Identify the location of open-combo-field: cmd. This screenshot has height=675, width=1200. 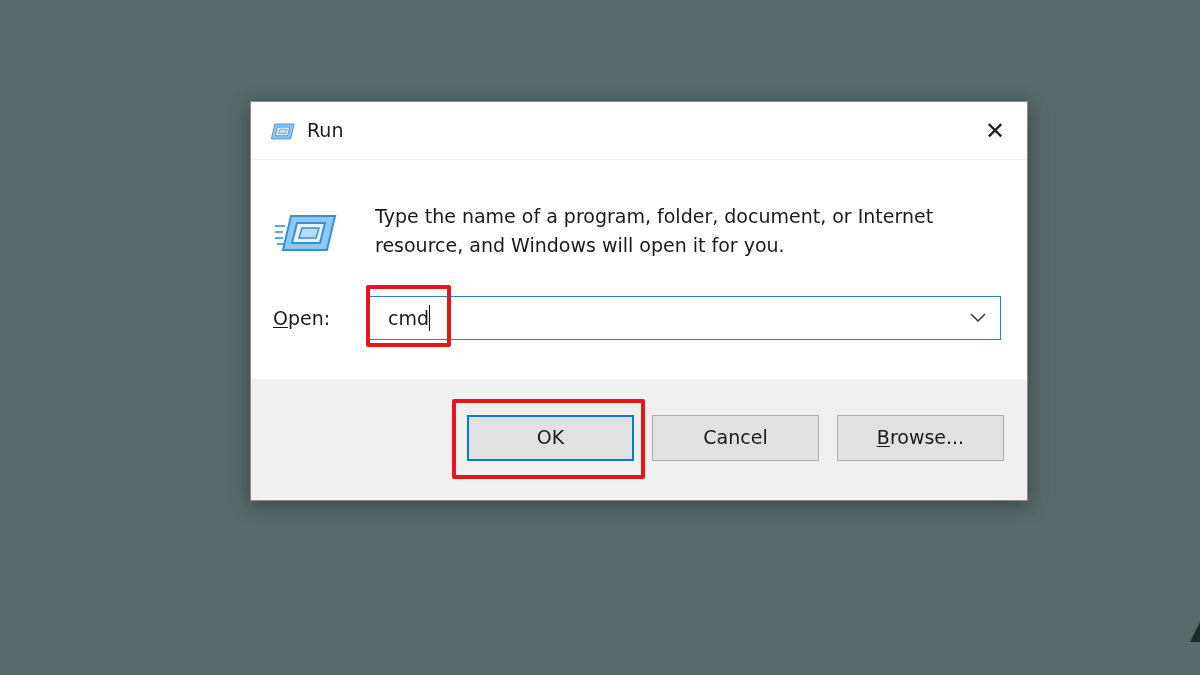
(684, 318).